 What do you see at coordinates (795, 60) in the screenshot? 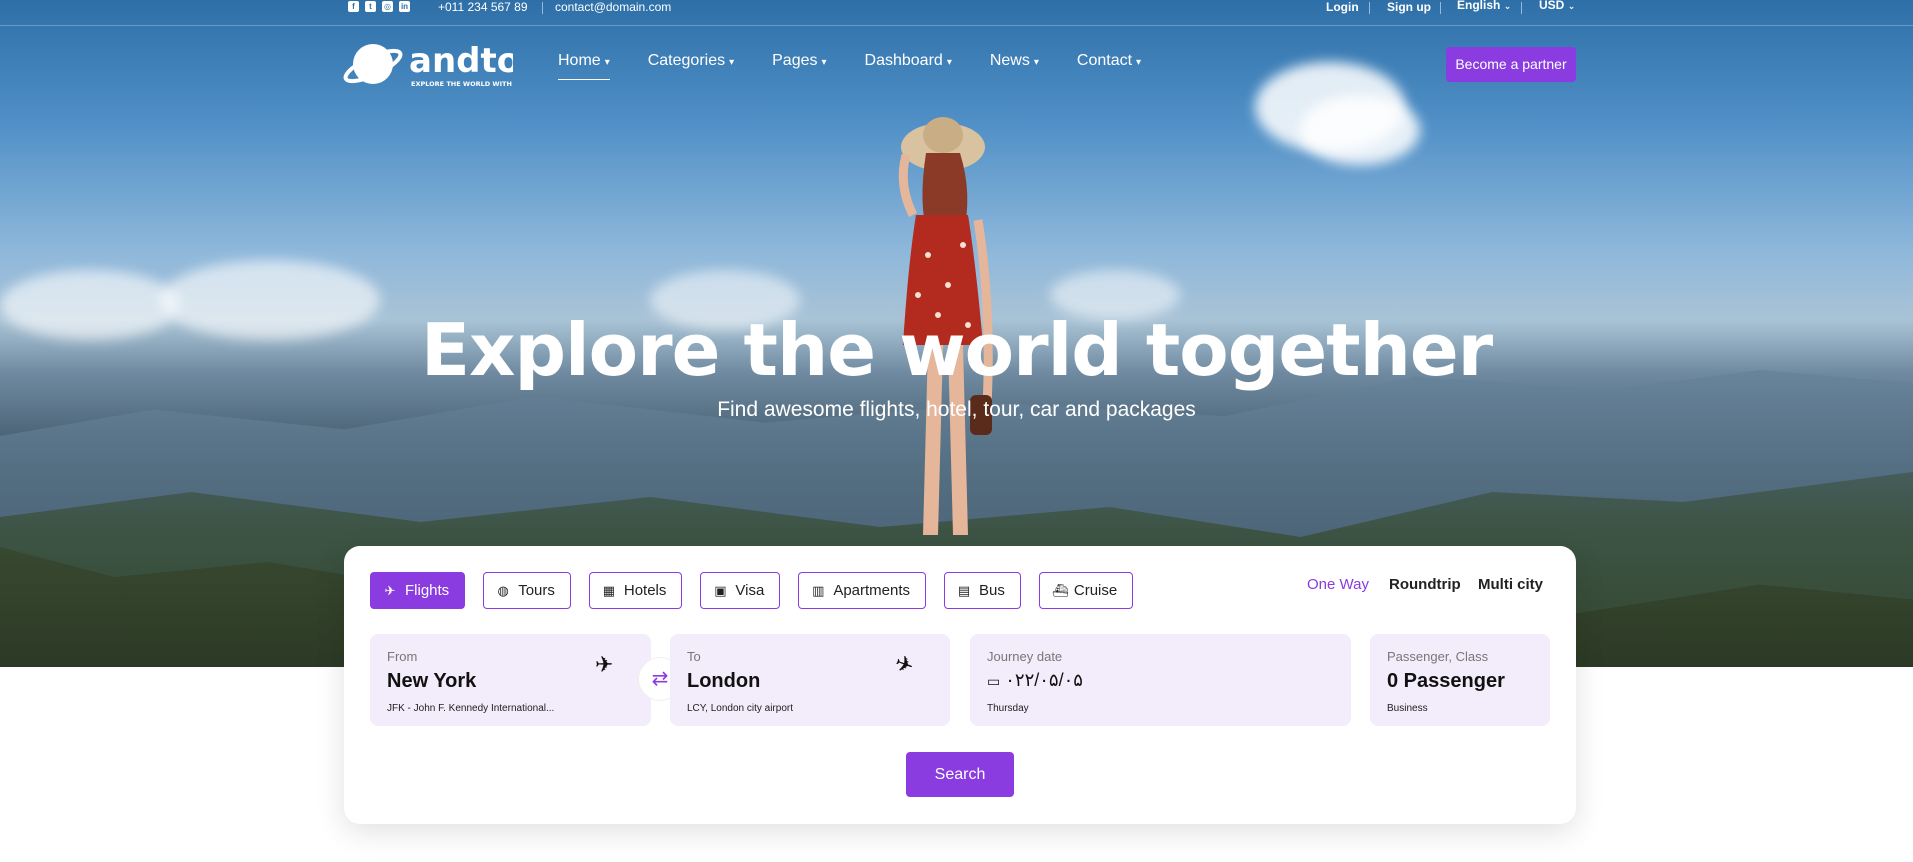
I see `nav-item-label: Pages` at bounding box center [795, 60].